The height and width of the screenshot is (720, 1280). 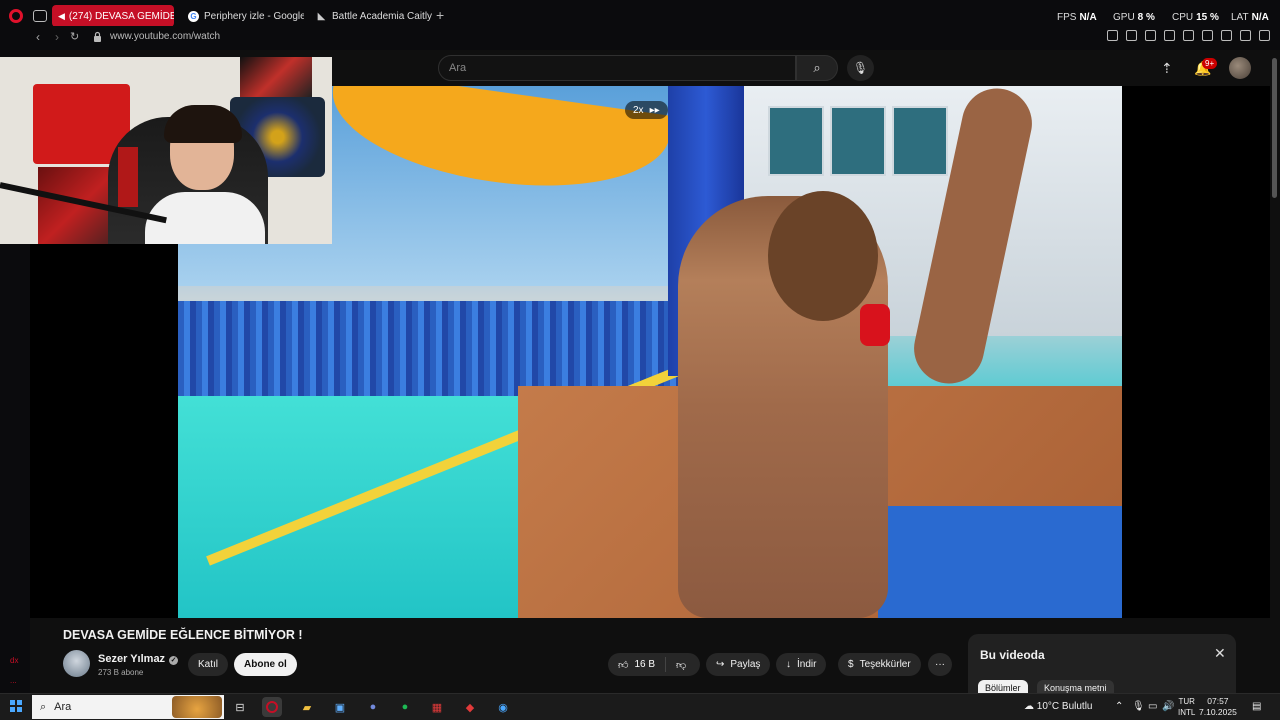 I want to click on notification-count-badge: 9+, so click(x=1210, y=63).